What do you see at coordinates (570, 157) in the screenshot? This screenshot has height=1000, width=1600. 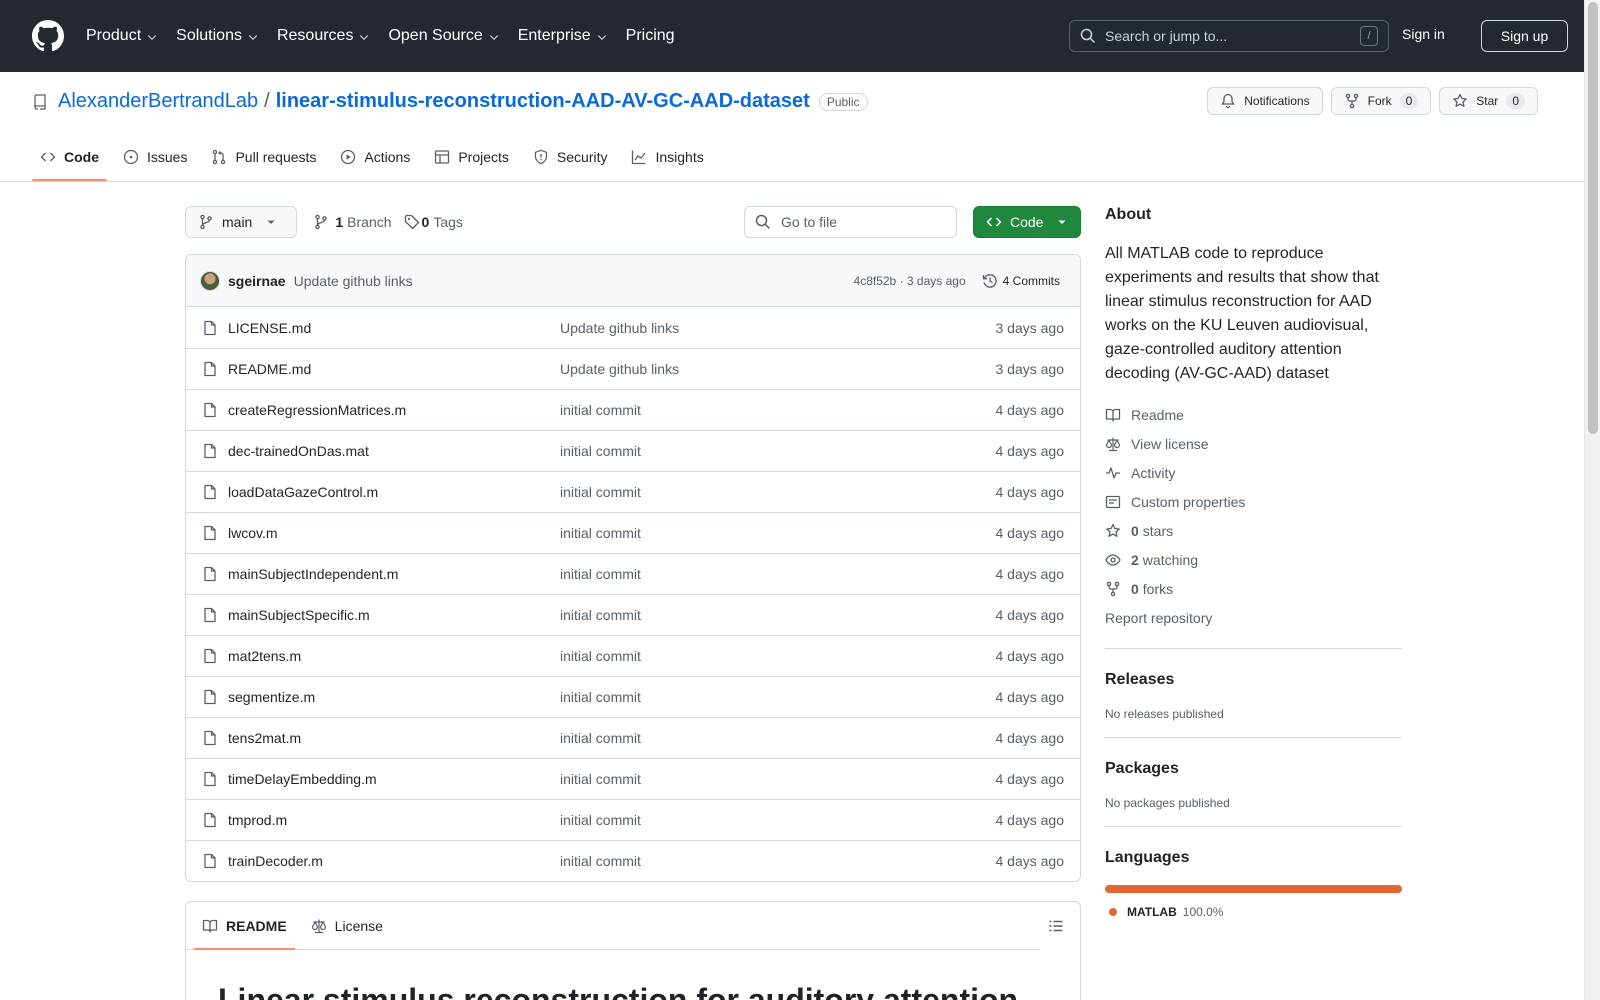 I see `tab-security: Security` at bounding box center [570, 157].